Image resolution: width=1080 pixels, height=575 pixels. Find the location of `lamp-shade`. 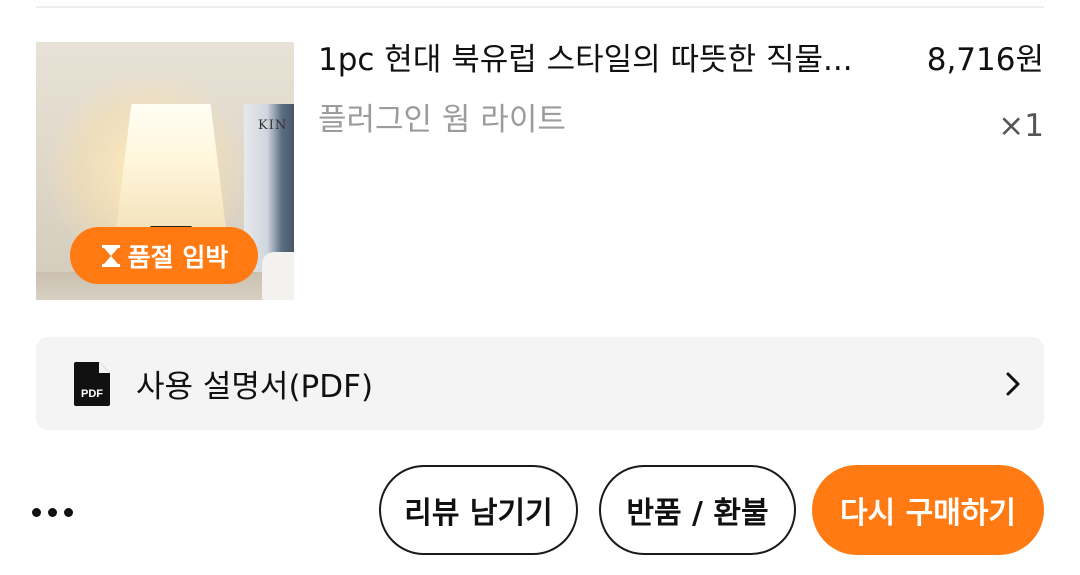

lamp-shade is located at coordinates (171, 166).